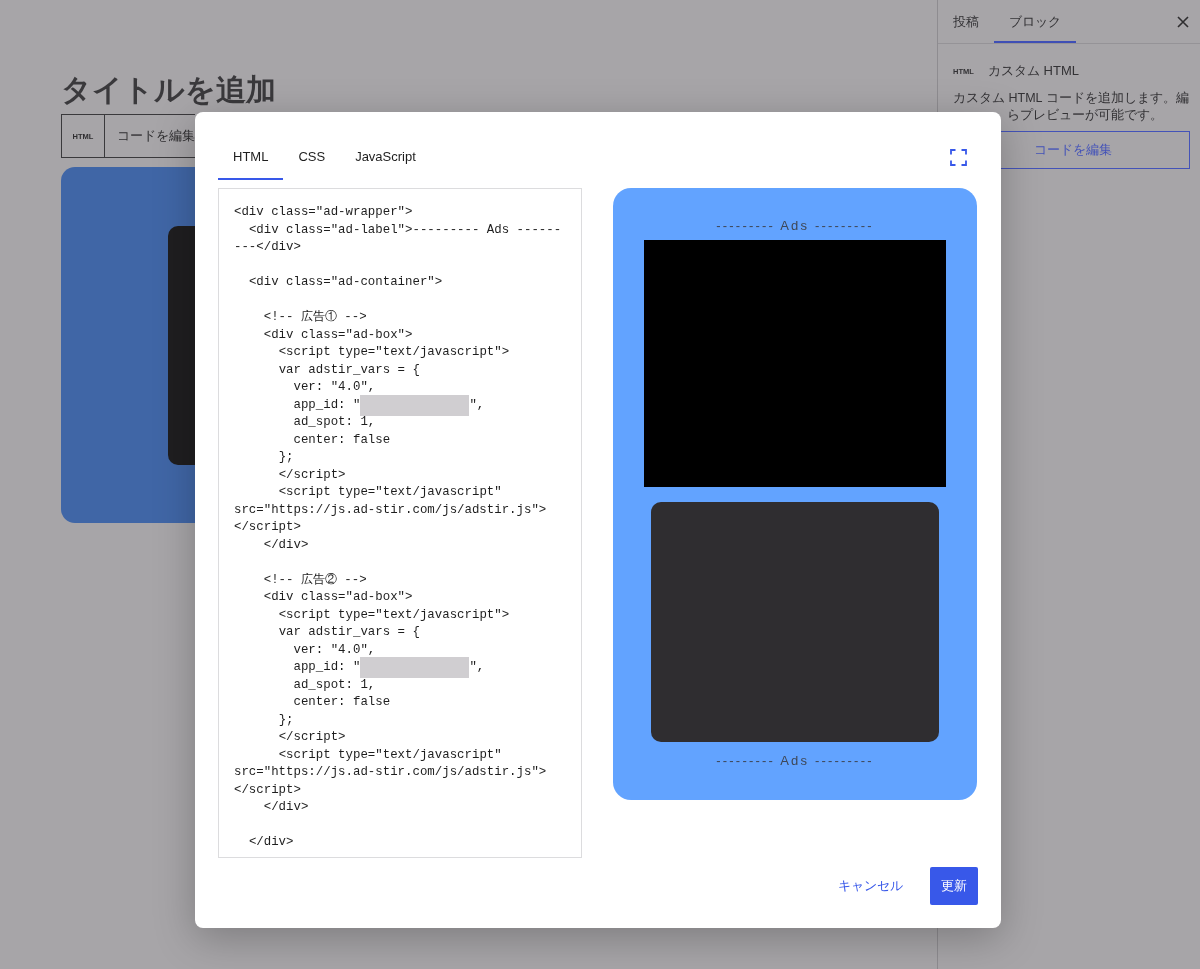 The width and height of the screenshot is (1200, 969). Describe the element at coordinates (315, 317) in the screenshot. I see `code-line: <!-- 広告① -->` at that location.